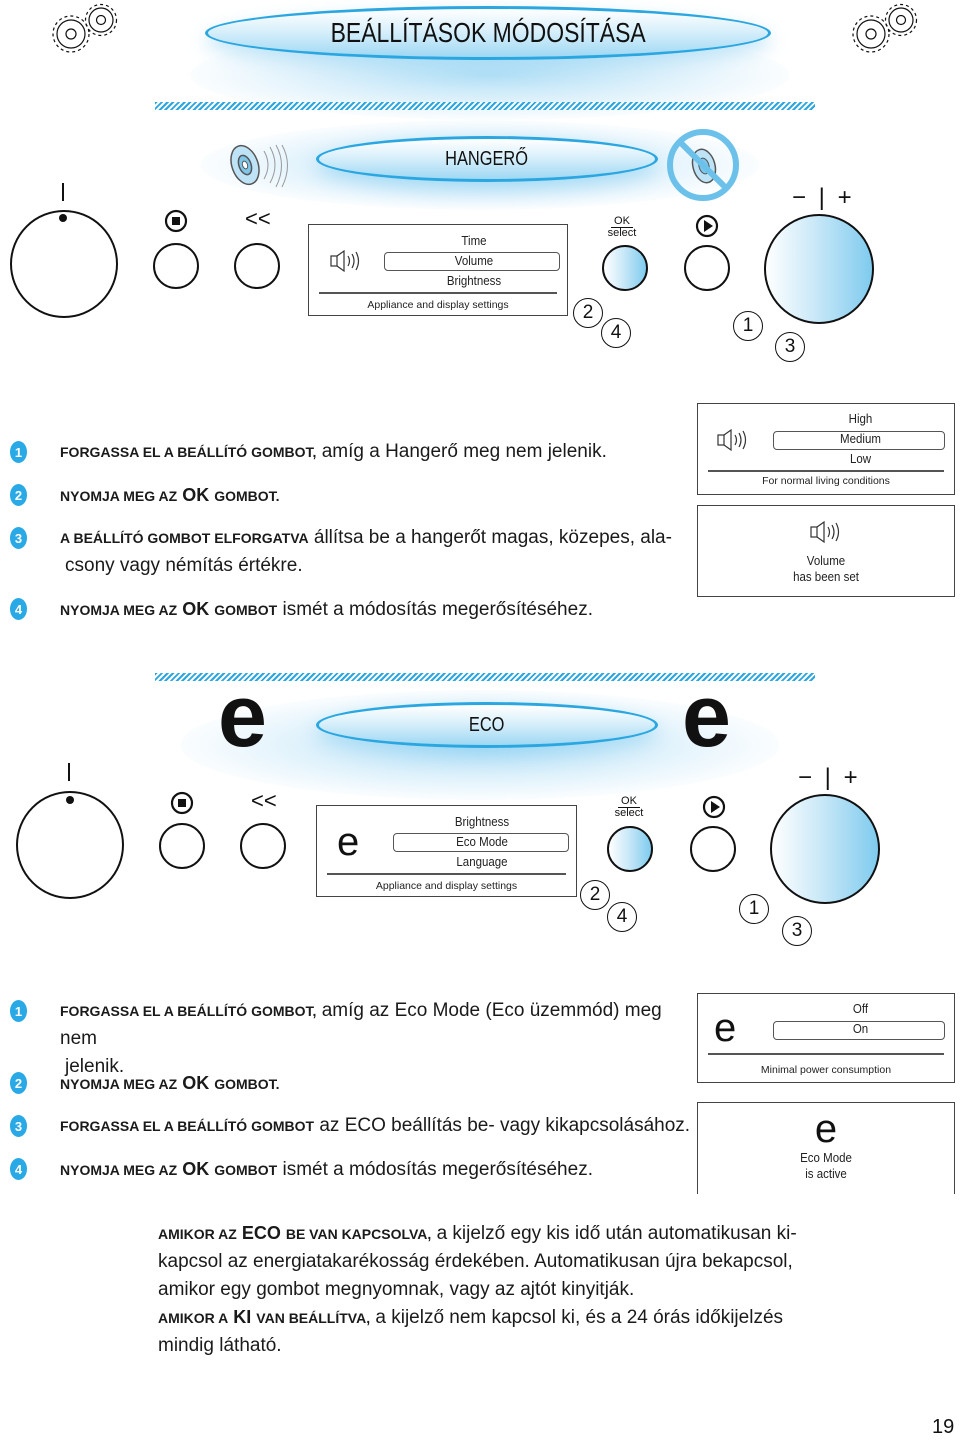 Image resolution: width=960 pixels, height=1440 pixels. Describe the element at coordinates (595, 895) in the screenshot. I see `callout-2: 2` at that location.